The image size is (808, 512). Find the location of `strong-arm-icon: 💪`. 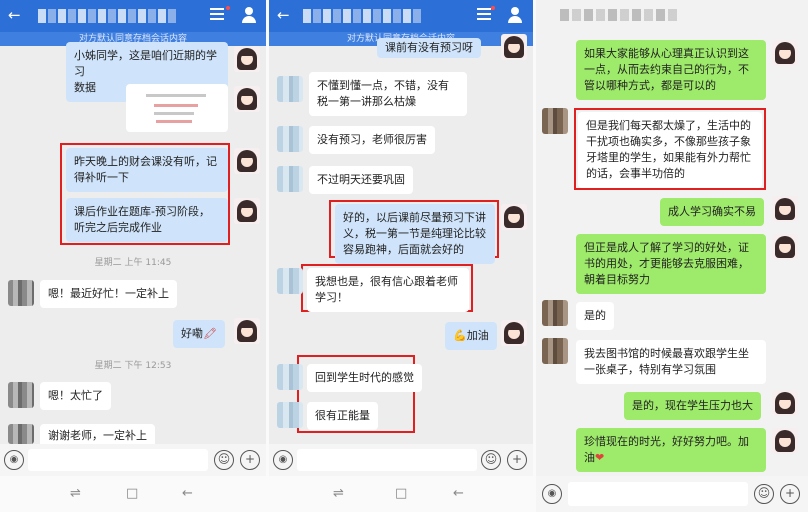

strong-arm-icon: 💪 is located at coordinates (460, 335).